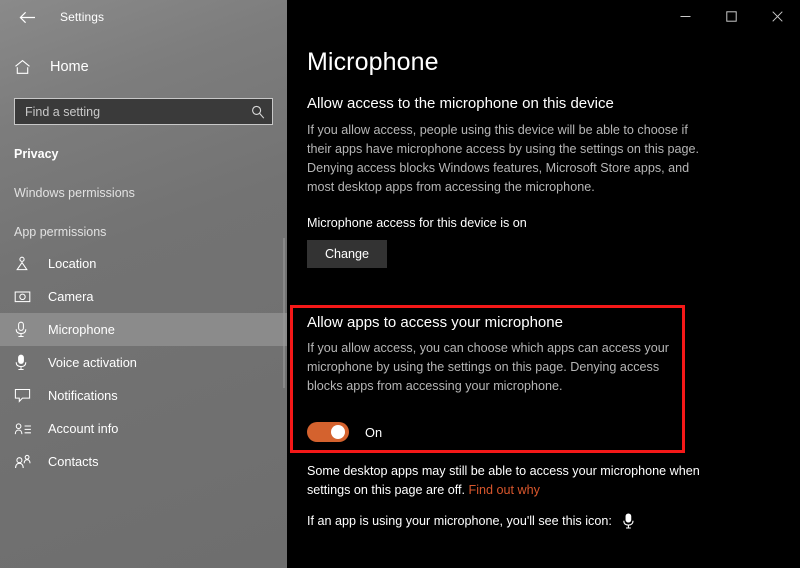 This screenshot has height=568, width=800. What do you see at coordinates (29, 67) in the screenshot?
I see `home-icon` at bounding box center [29, 67].